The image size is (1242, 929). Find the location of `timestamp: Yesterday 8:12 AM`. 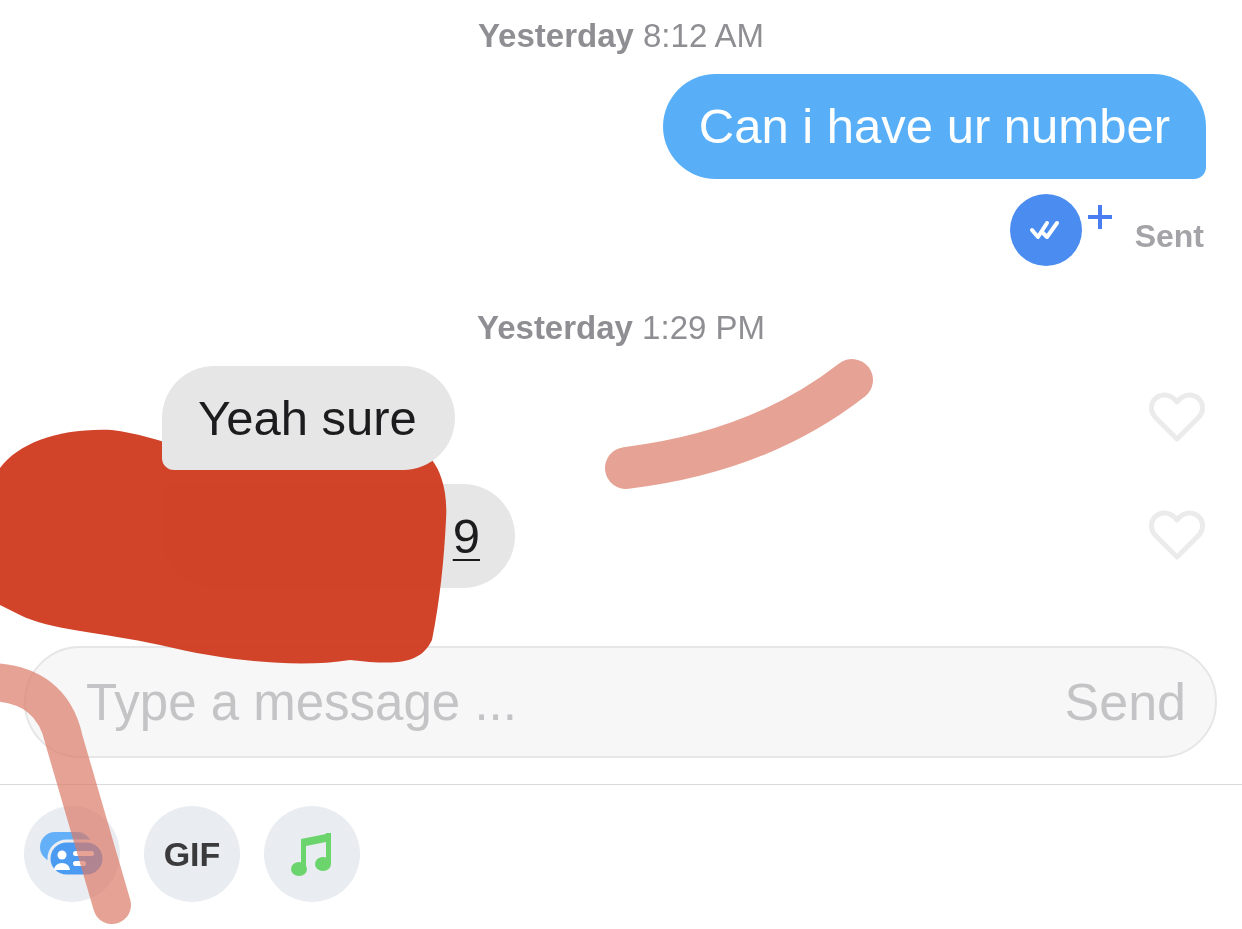

timestamp: Yesterday 8:12 AM is located at coordinates (621, 36).